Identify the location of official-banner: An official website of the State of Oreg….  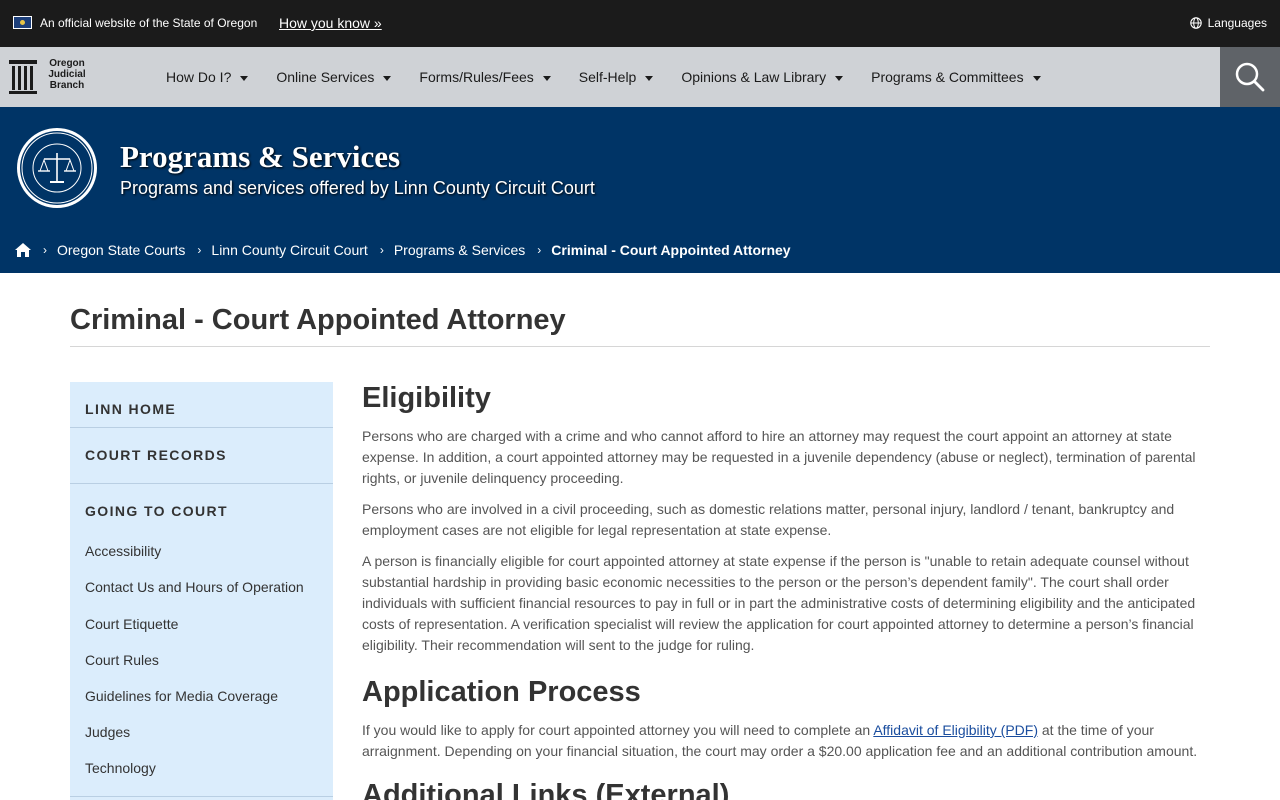
(640, 23).